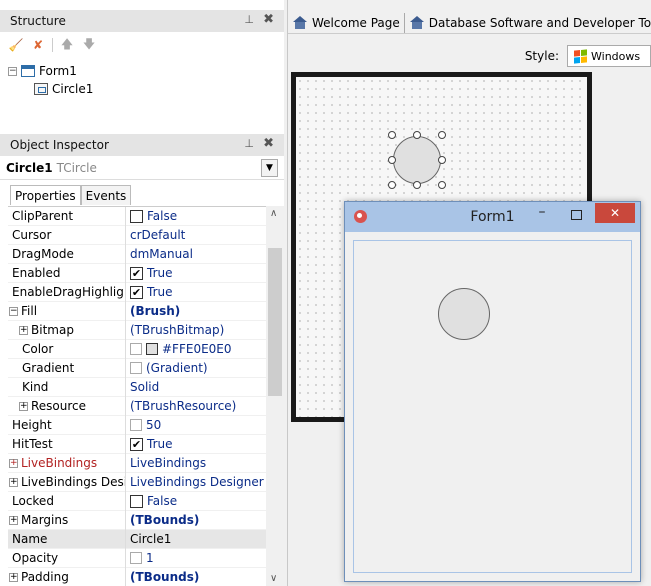 This screenshot has width=651, height=586. Describe the element at coordinates (45, 195) in the screenshot. I see `tab-properties: Properties` at that location.